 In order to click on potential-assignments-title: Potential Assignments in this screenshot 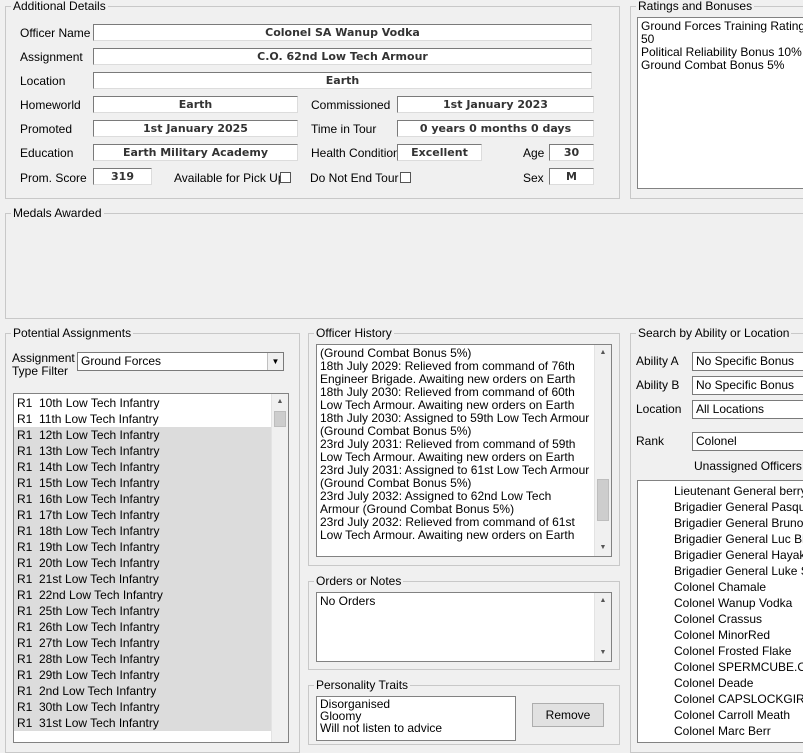, I will do `click(72, 333)`.